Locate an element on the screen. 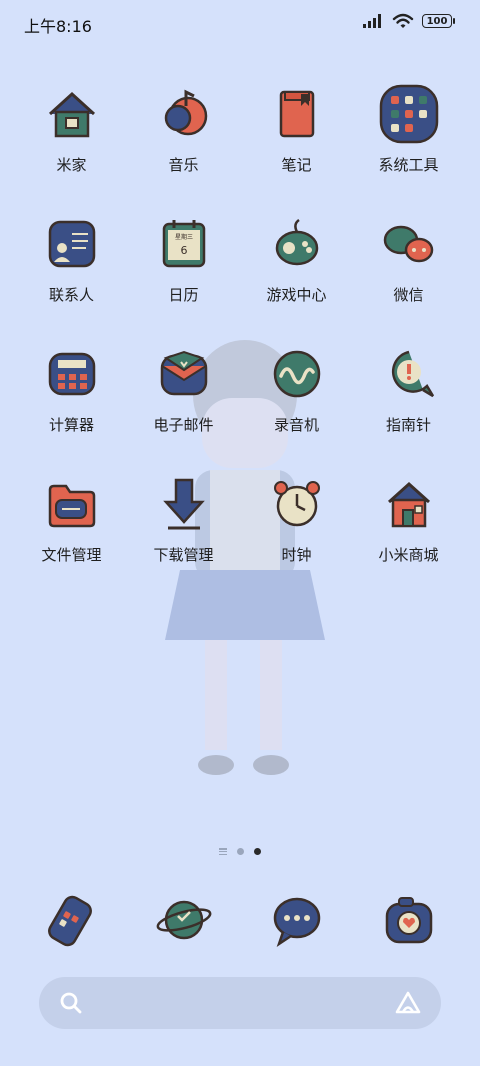 The width and height of the screenshot is (480, 1066). app-calendar: 星期三 6 日历 is located at coordinates (183, 265).